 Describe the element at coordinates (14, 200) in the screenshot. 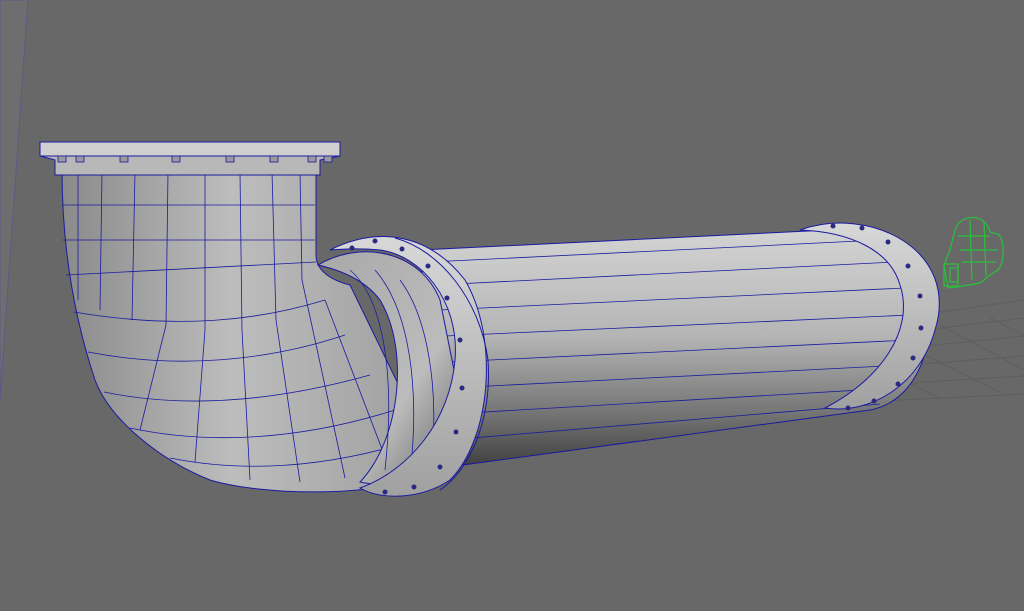

I see `scene-edge-object` at that location.